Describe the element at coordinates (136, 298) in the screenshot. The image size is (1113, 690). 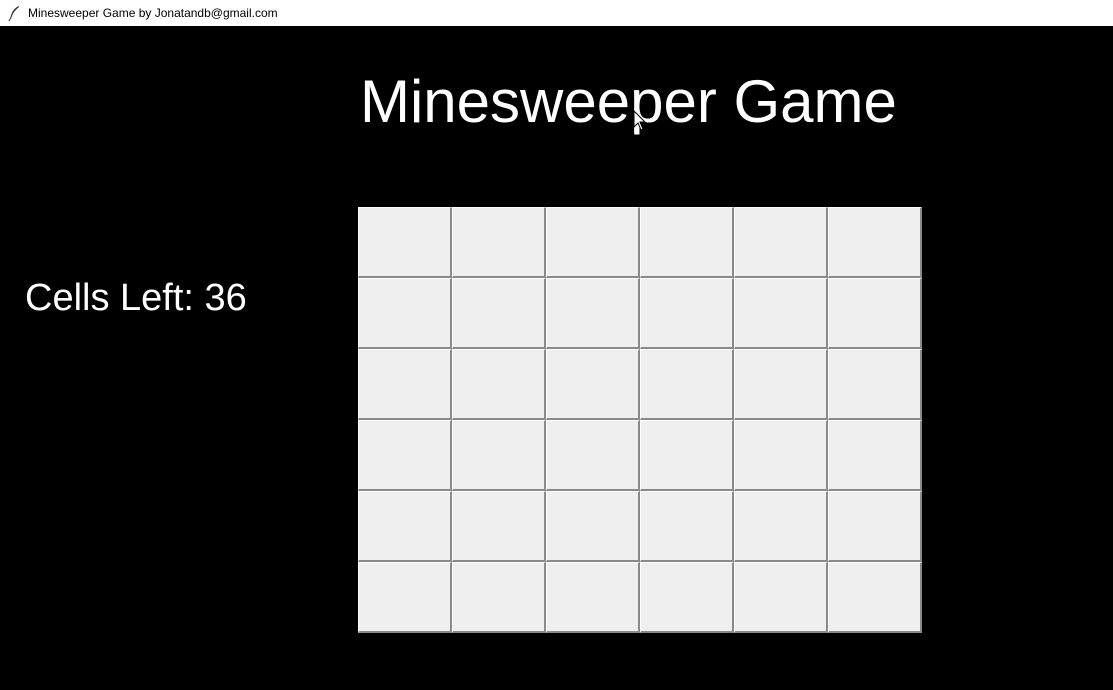
I see `cells-left-counter: Cells Left: 36` at that location.